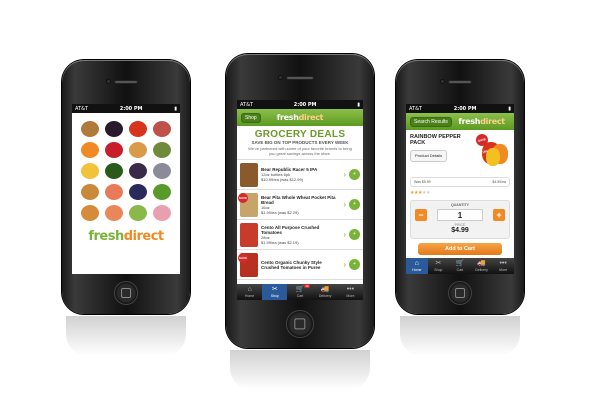  Describe the element at coordinates (300, 134) in the screenshot. I see `page-title: GROCERY DEALS` at that location.